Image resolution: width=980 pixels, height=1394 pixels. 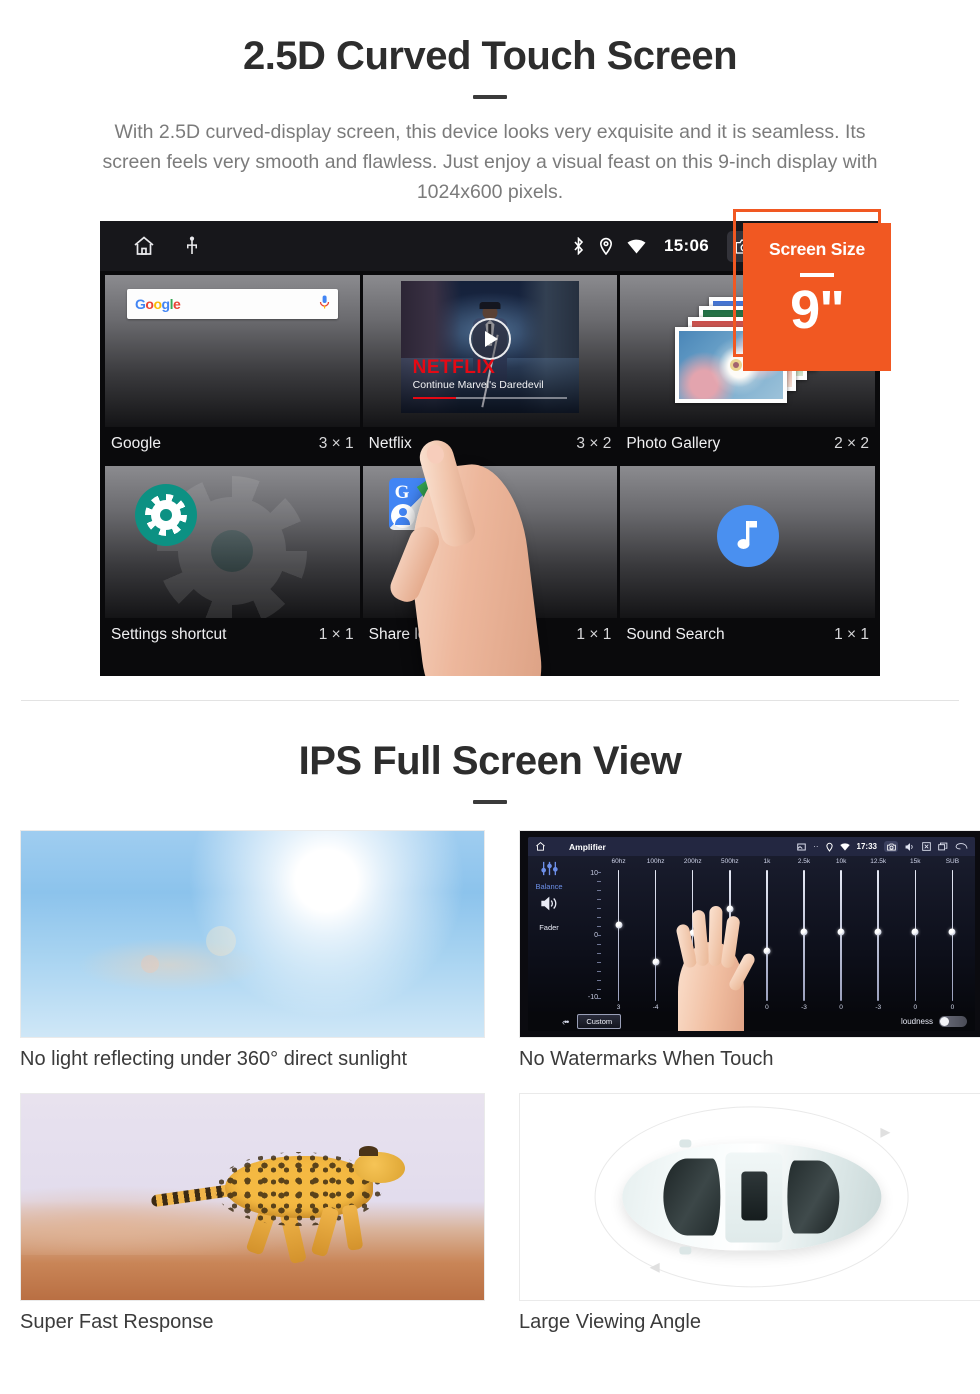 I want to click on widget-size: 3 × 2, so click(x=594, y=443).